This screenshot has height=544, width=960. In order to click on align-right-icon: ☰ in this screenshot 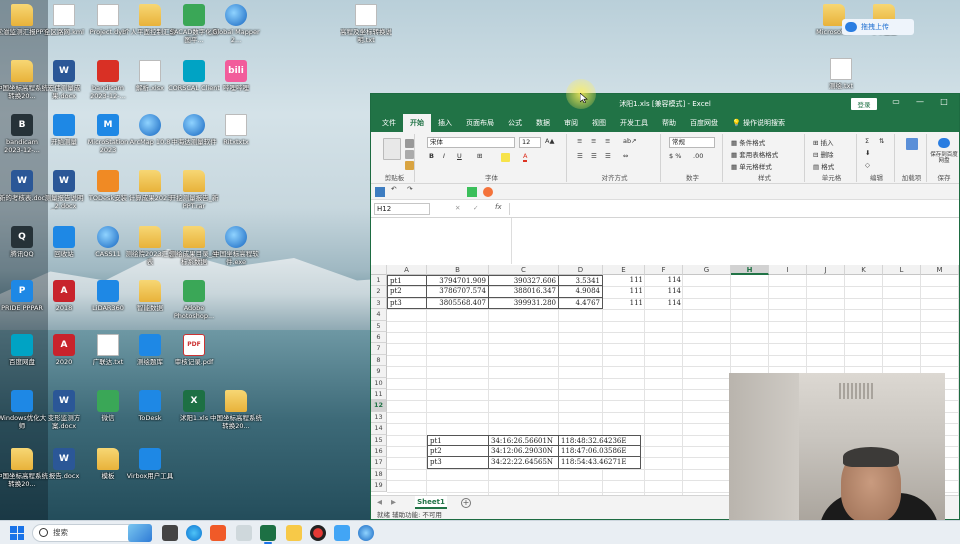, I will do `click(608, 156)`.